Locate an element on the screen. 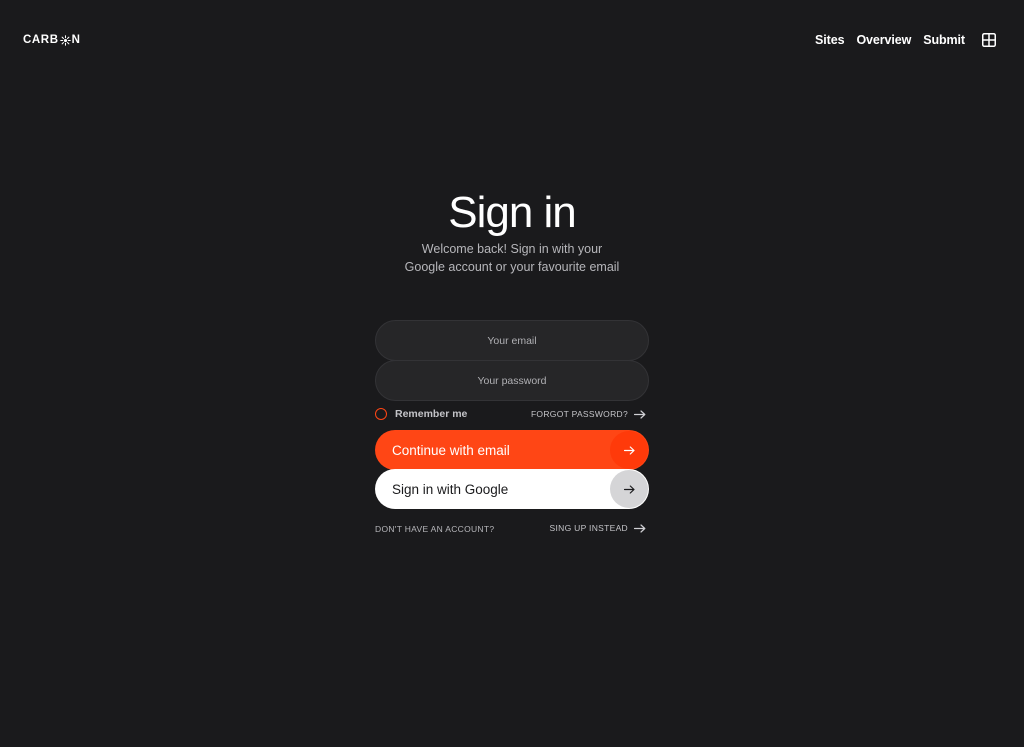 The image size is (1024, 747). password-field is located at coordinates (512, 380).